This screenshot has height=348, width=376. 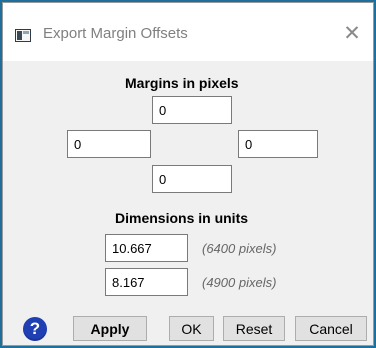 What do you see at coordinates (110, 328) in the screenshot?
I see `apply-button: Apply` at bounding box center [110, 328].